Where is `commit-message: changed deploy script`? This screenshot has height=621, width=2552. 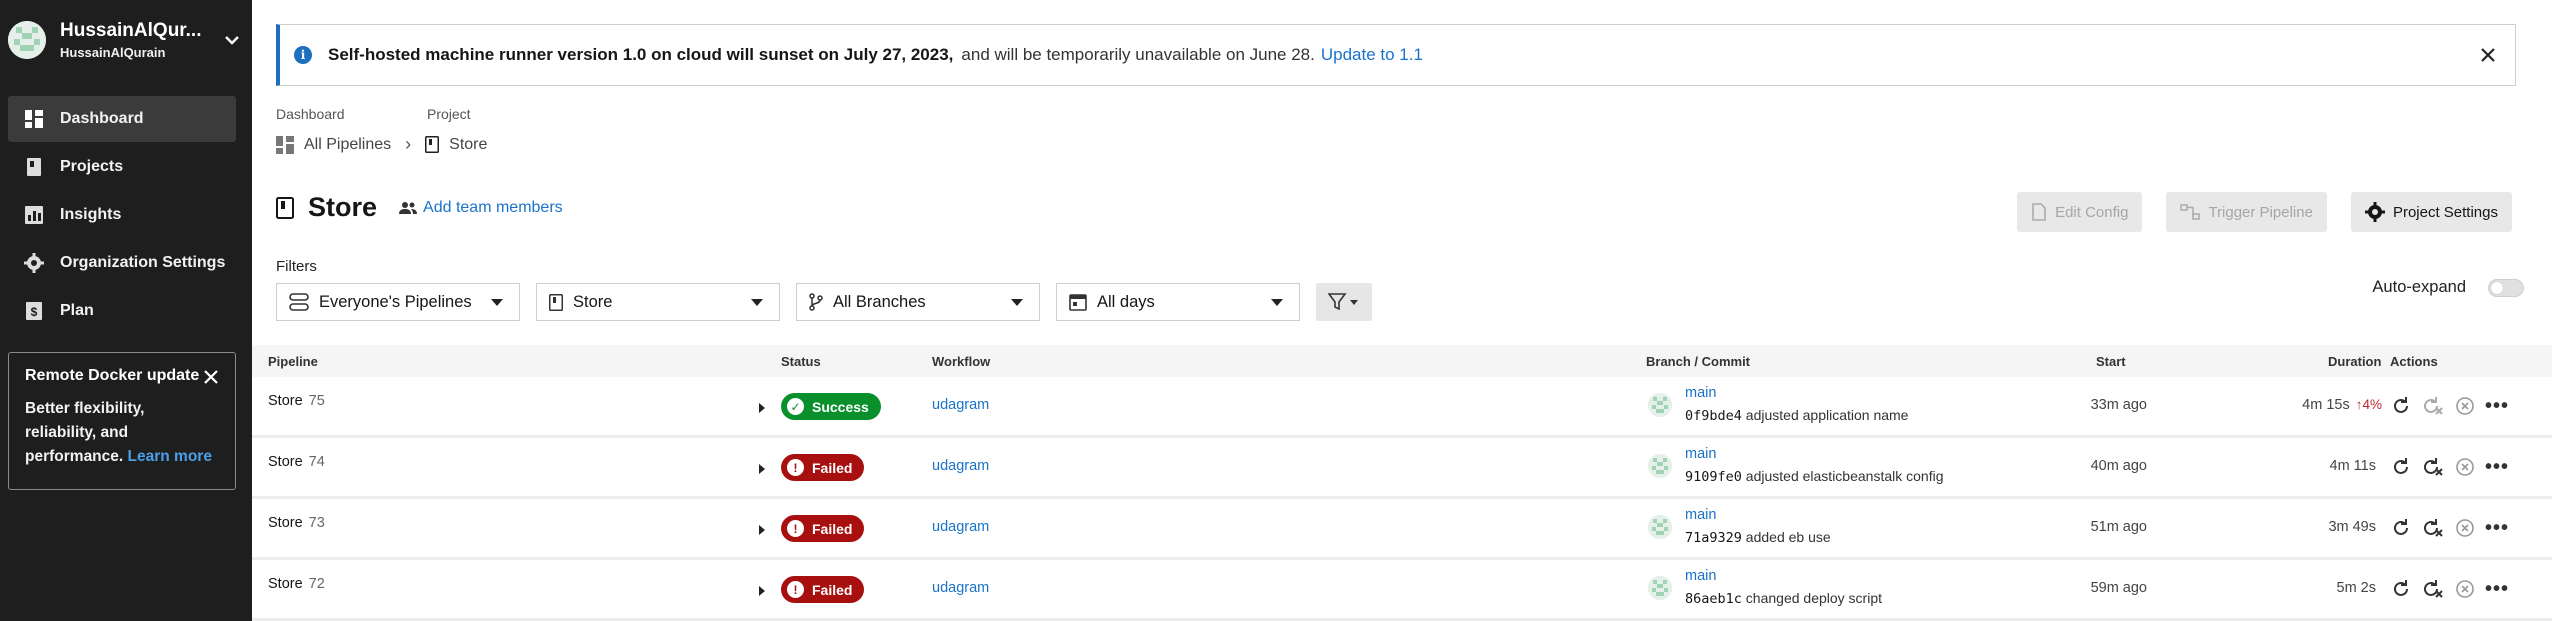 commit-message: changed deploy script is located at coordinates (1813, 598).